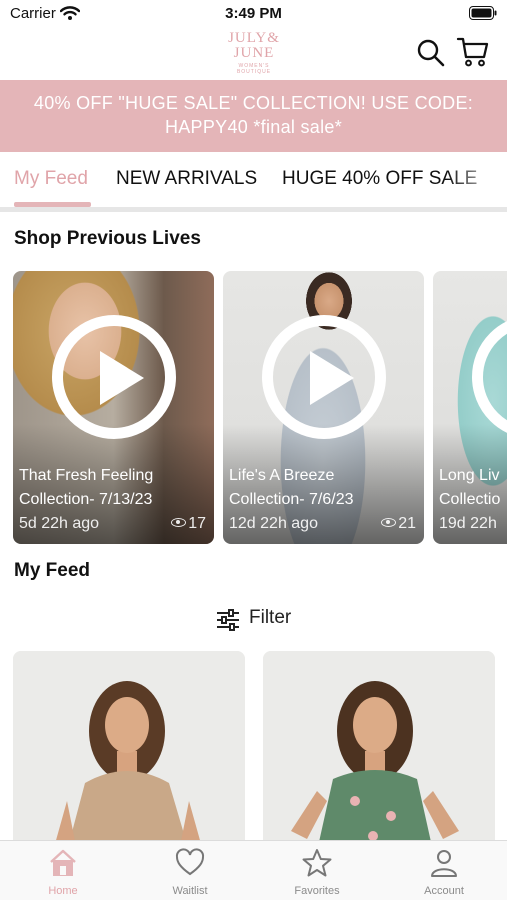  I want to click on live-title: That Fresh Feeling Collection- 7/13/23, so click(86, 487).